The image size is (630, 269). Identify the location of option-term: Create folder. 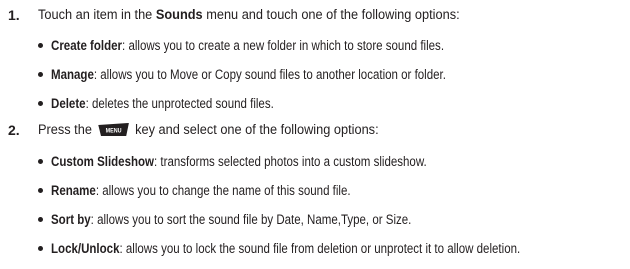
(87, 45).